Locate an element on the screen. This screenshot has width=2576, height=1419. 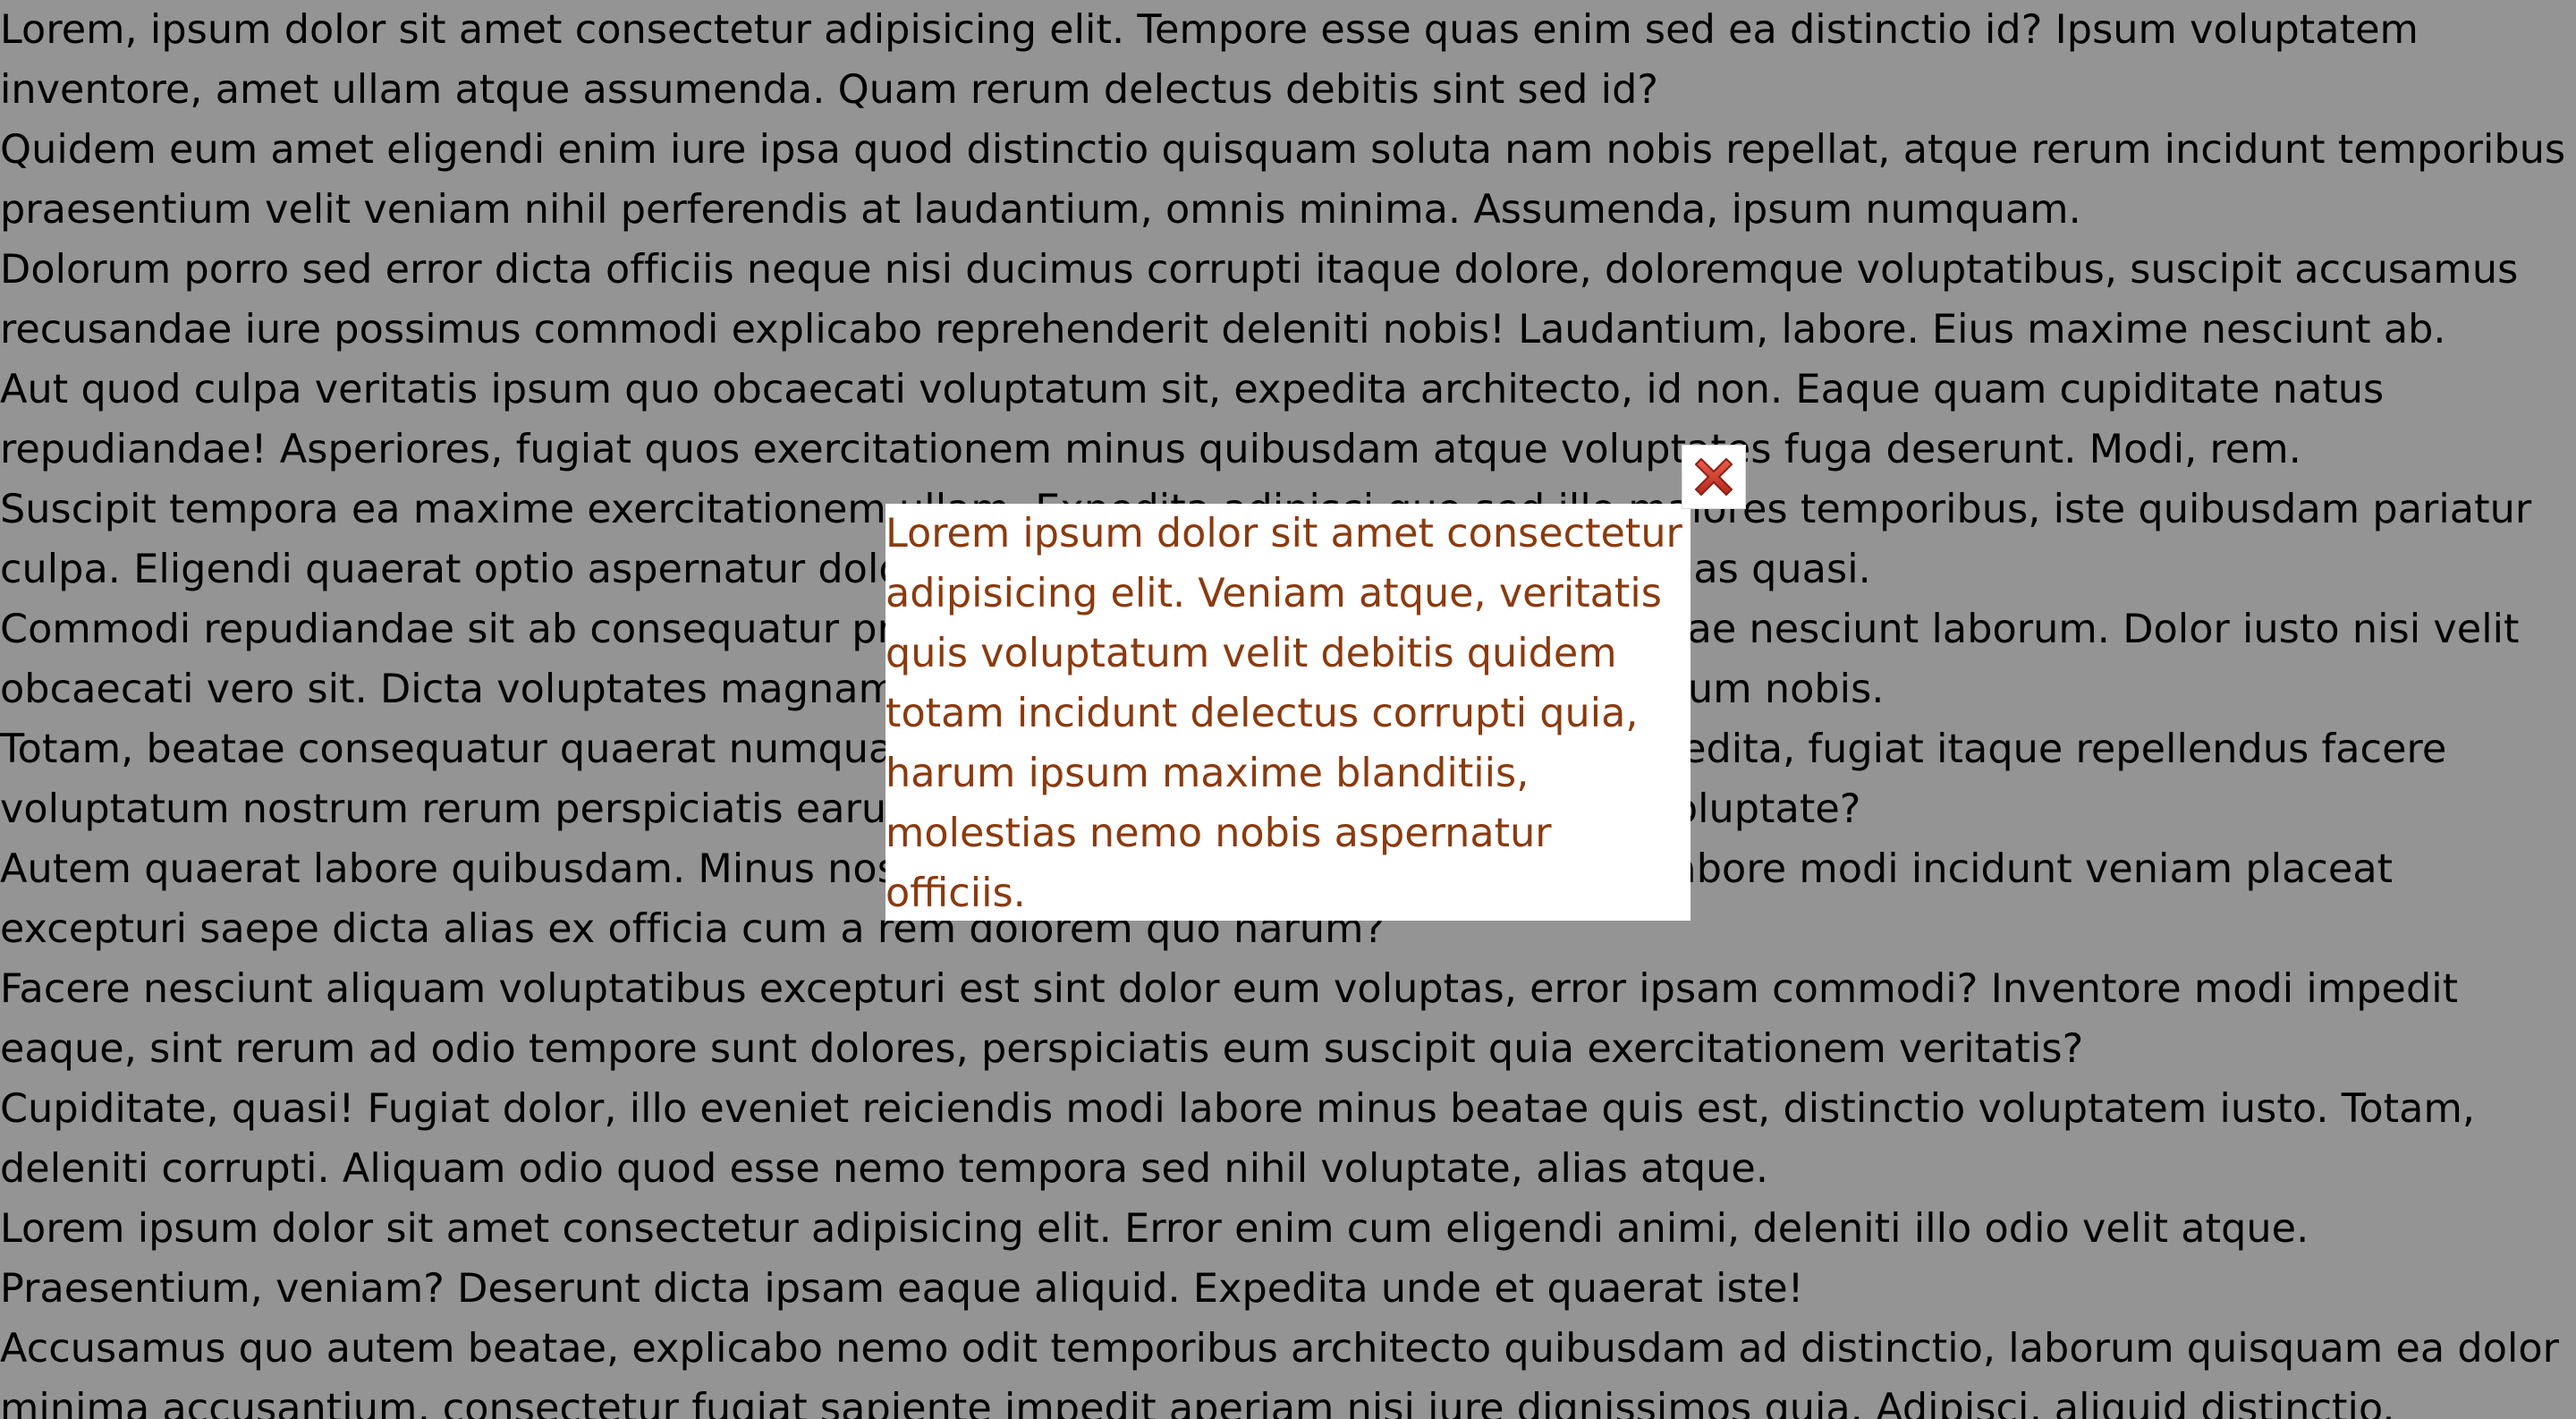
close-icon is located at coordinates (1714, 477).